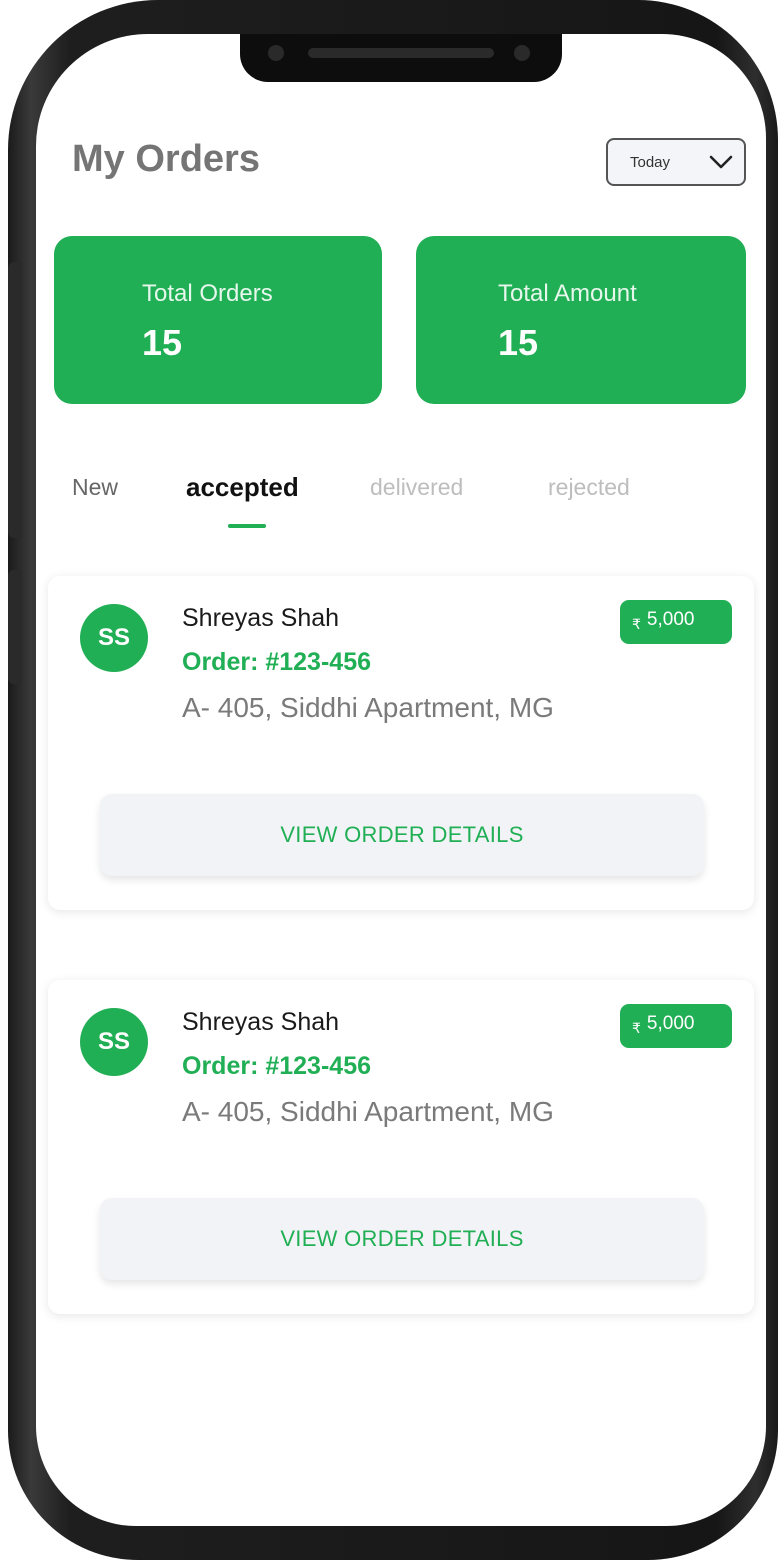 This screenshot has width=778, height=1560. Describe the element at coordinates (522, 53) in the screenshot. I see `sensor-icon` at that location.